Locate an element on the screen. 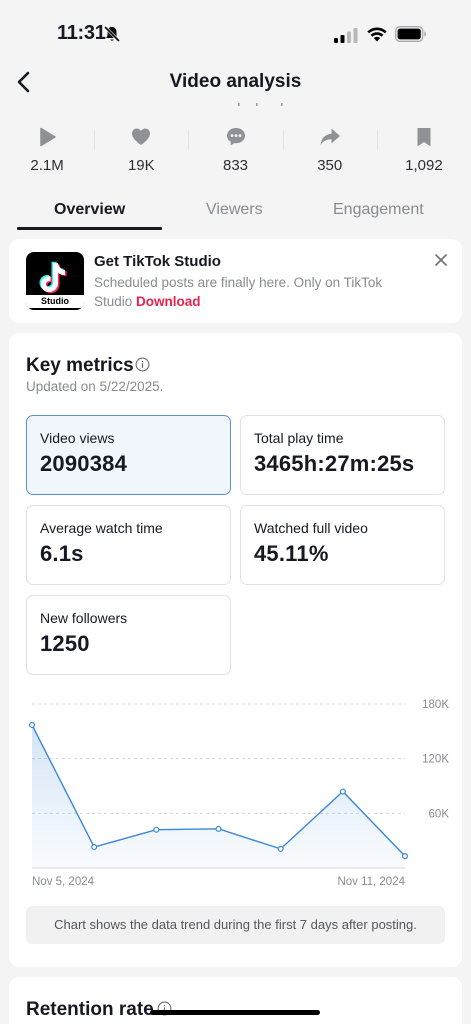  comment-icon is located at coordinates (235, 137).